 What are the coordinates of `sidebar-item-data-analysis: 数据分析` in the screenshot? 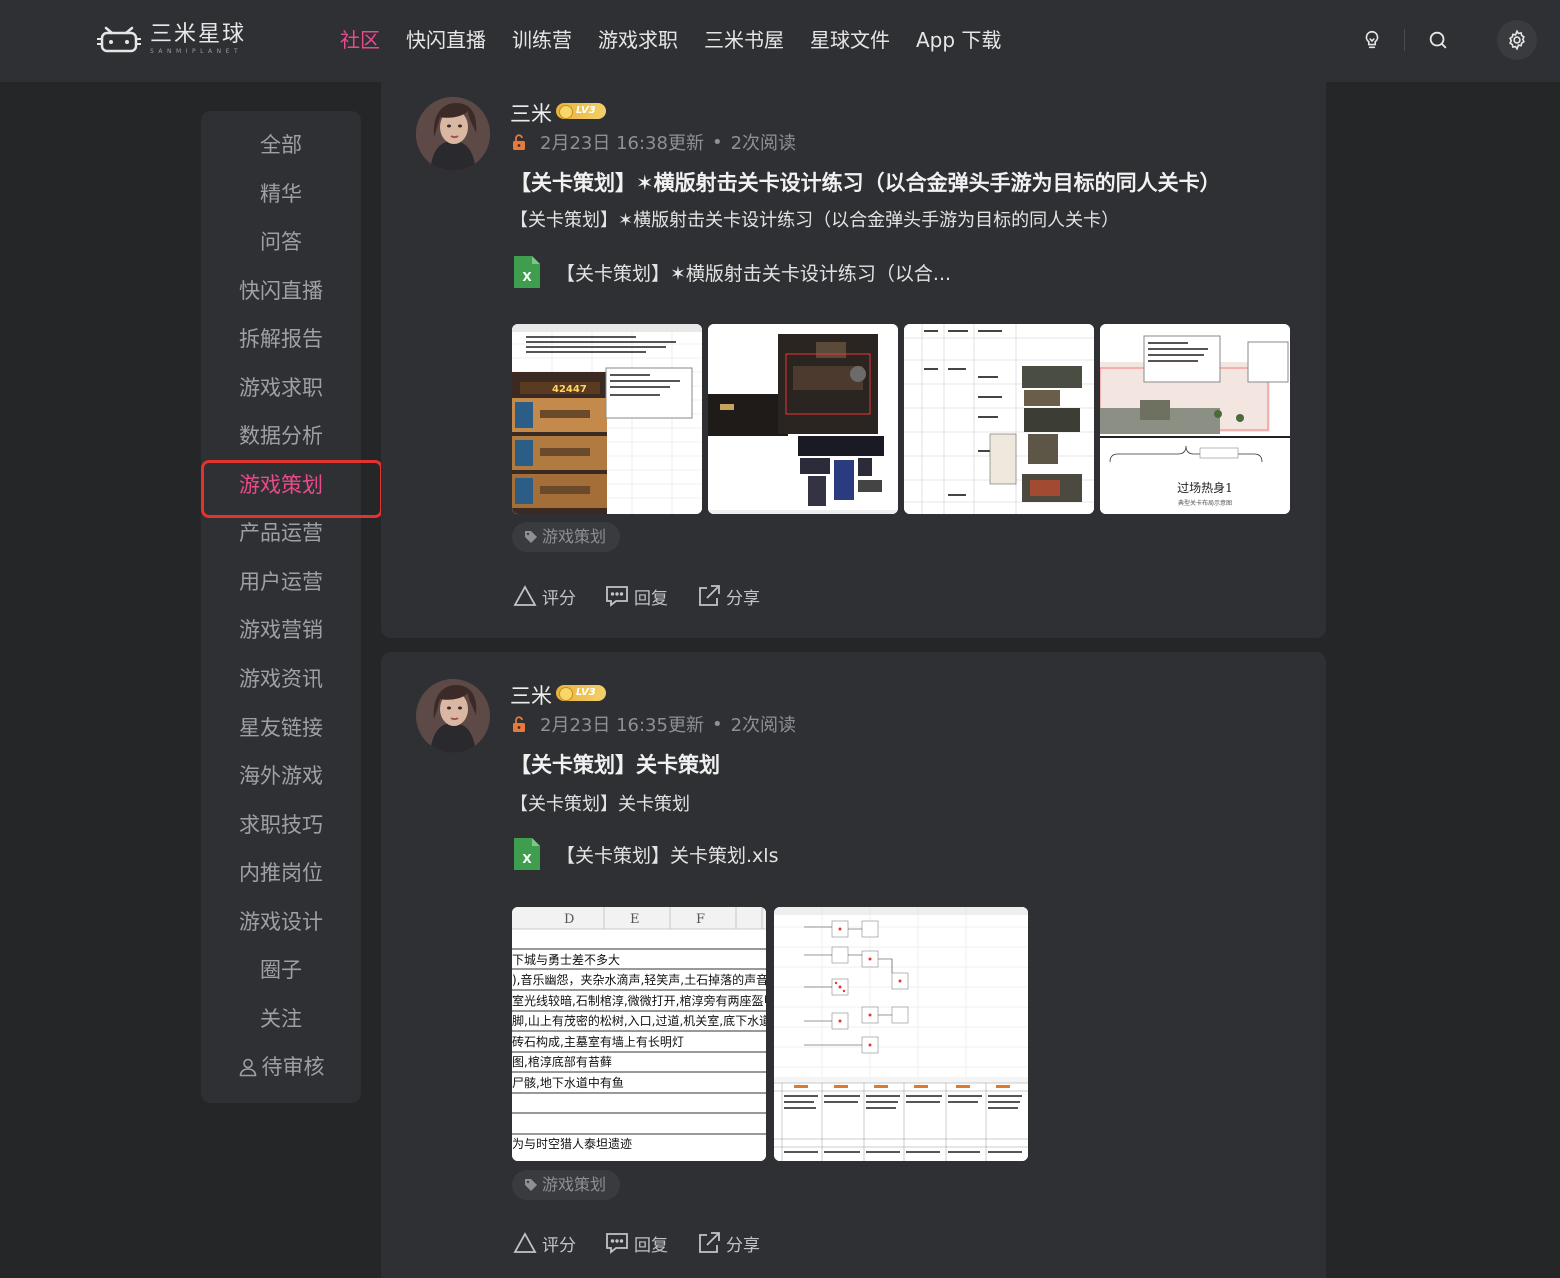 It's located at (281, 436).